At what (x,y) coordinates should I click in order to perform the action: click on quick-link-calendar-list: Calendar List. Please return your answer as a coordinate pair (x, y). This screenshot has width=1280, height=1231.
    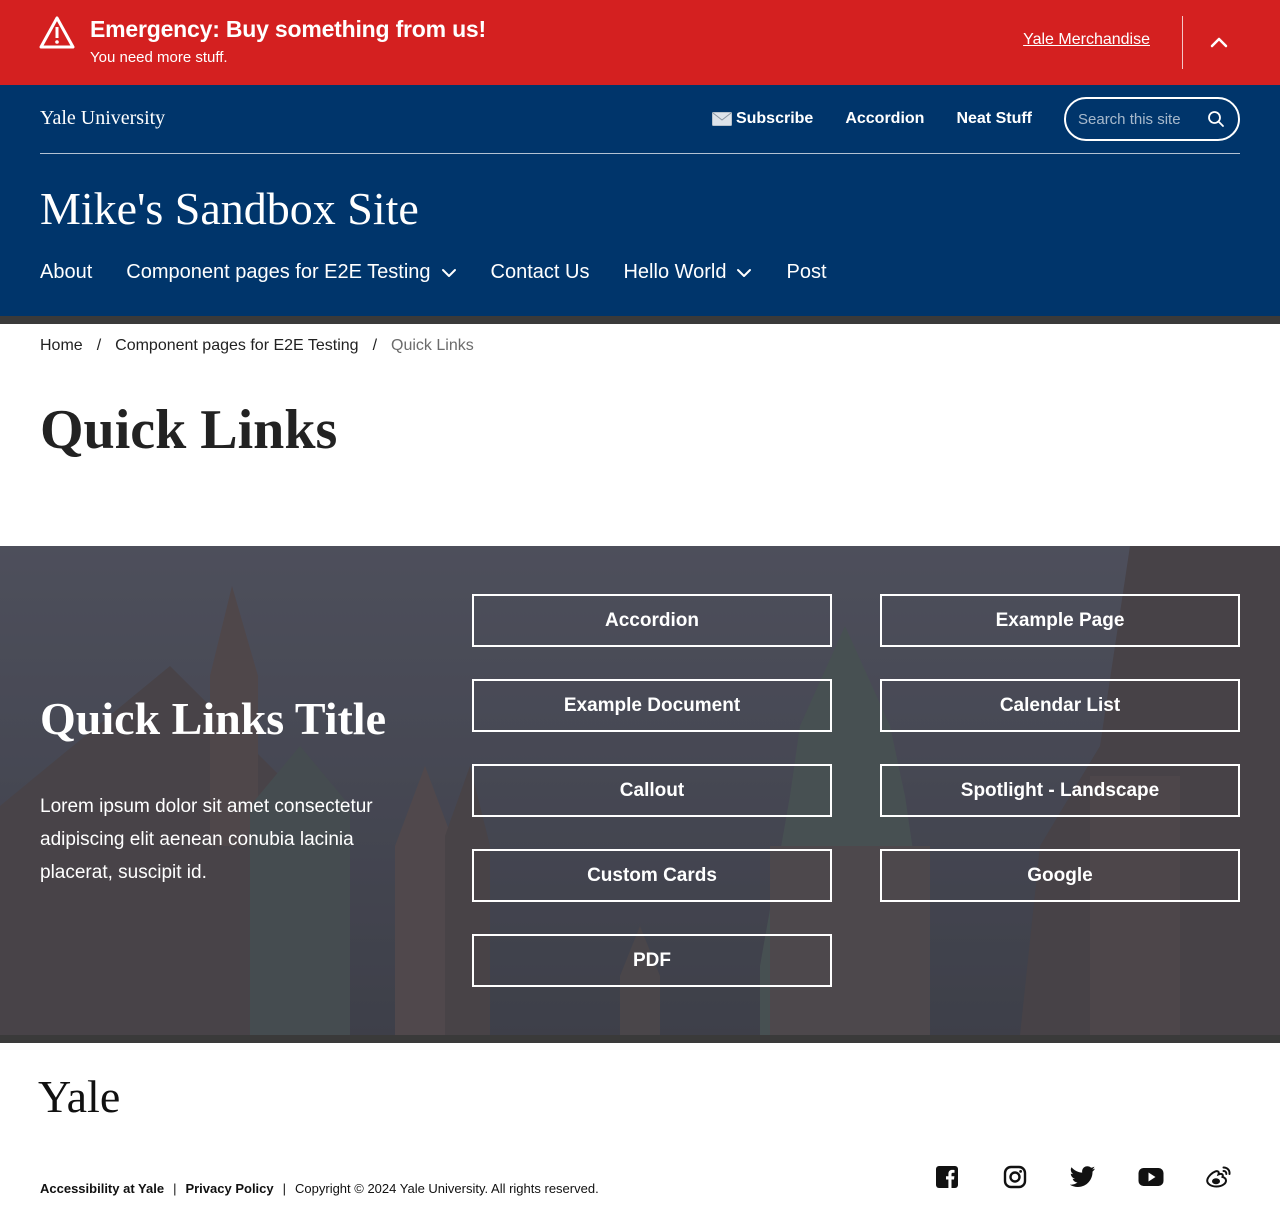
    Looking at the image, I should click on (1060, 705).